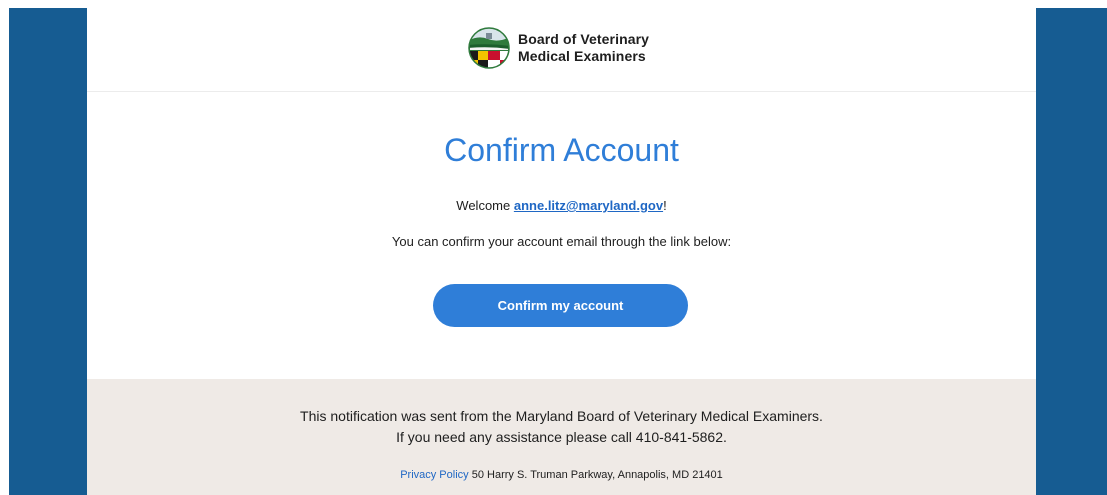 Image resolution: width=1107 pixels, height=495 pixels. I want to click on welcome-suffix: !, so click(665, 205).